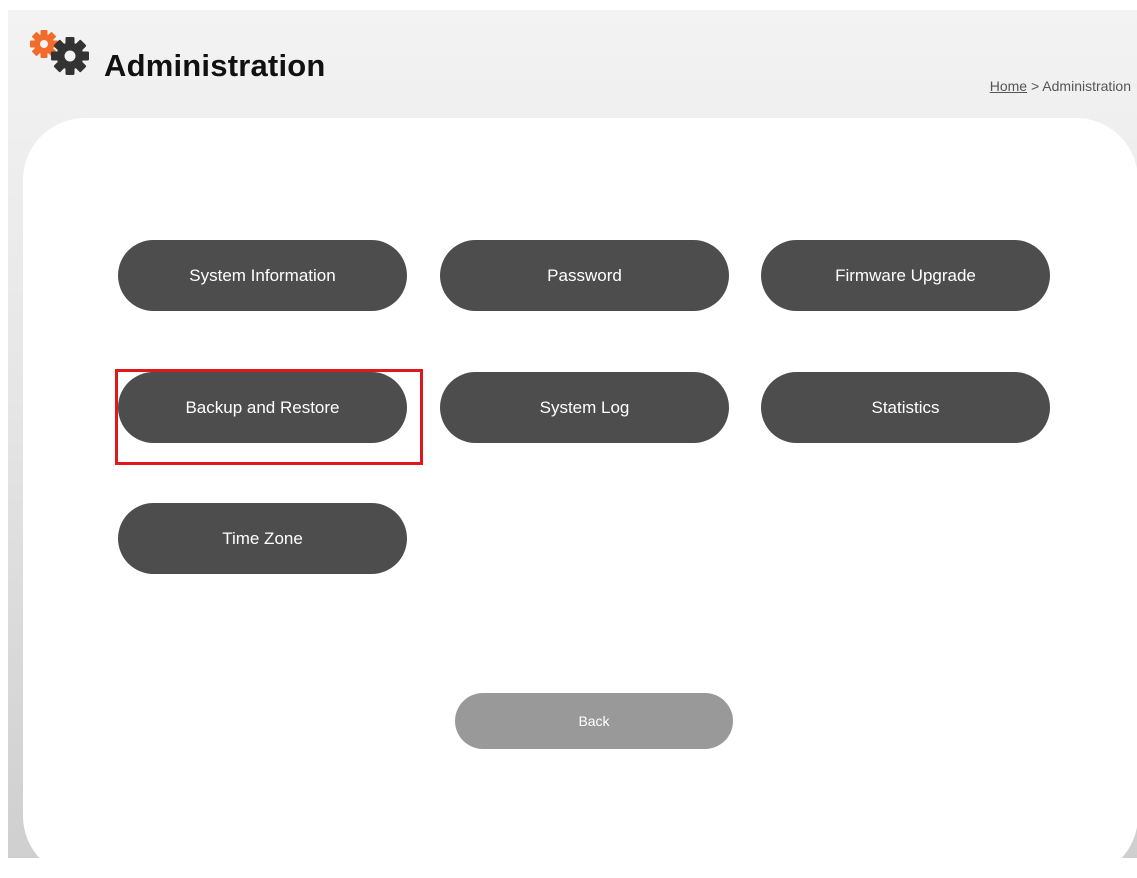 This screenshot has width=1137, height=878. What do you see at coordinates (59, 52) in the screenshot?
I see `gears-icon` at bounding box center [59, 52].